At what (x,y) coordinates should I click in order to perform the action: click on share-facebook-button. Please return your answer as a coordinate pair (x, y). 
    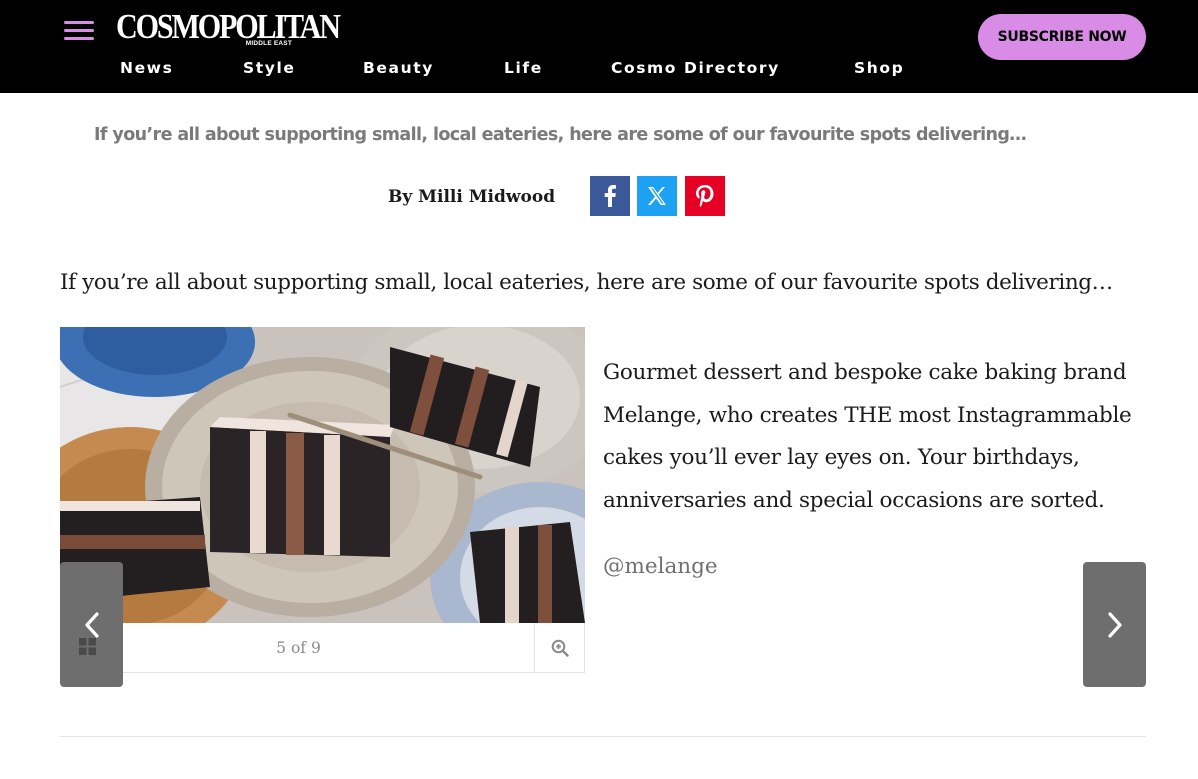
    Looking at the image, I should click on (610, 196).